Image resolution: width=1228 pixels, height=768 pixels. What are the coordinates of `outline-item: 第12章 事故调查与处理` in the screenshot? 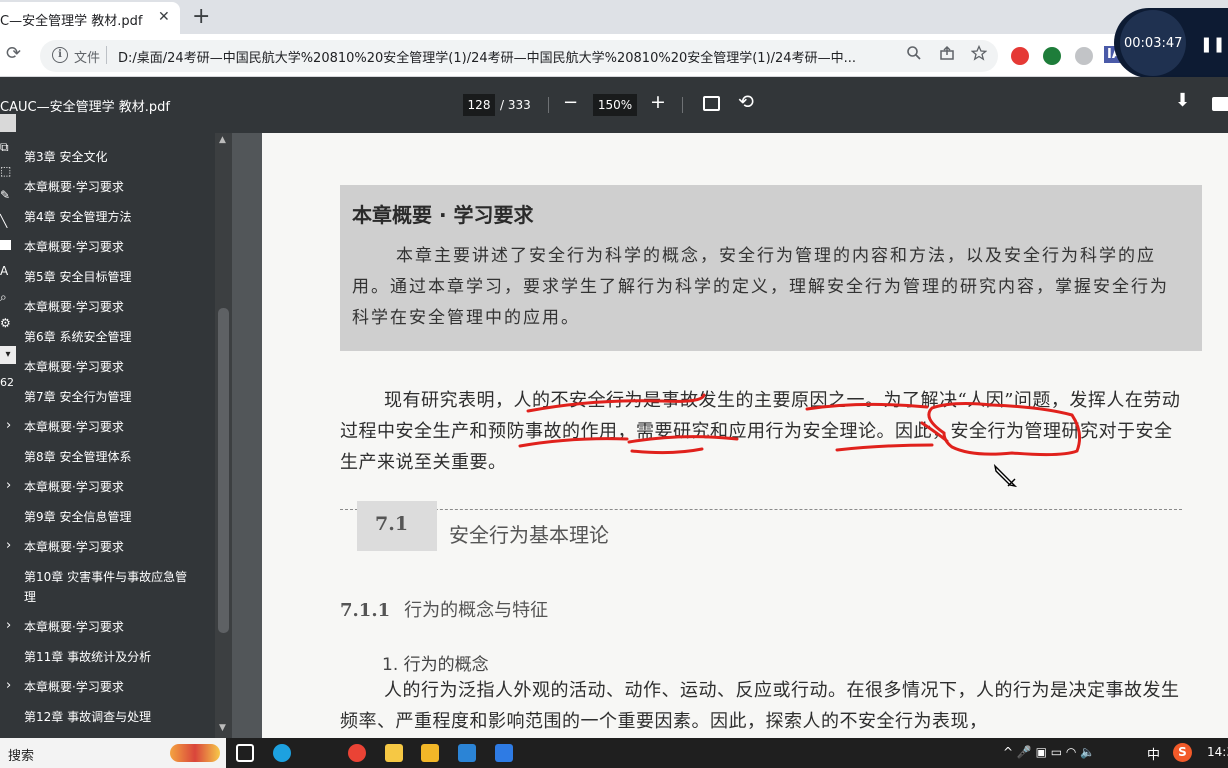 It's located at (109, 717).